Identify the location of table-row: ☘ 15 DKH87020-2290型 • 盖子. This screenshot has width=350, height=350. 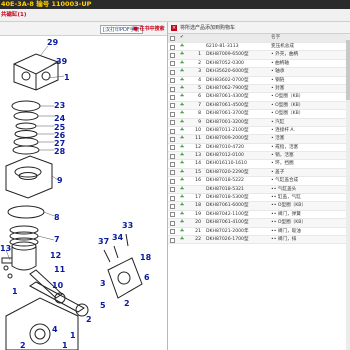
(259, 173).